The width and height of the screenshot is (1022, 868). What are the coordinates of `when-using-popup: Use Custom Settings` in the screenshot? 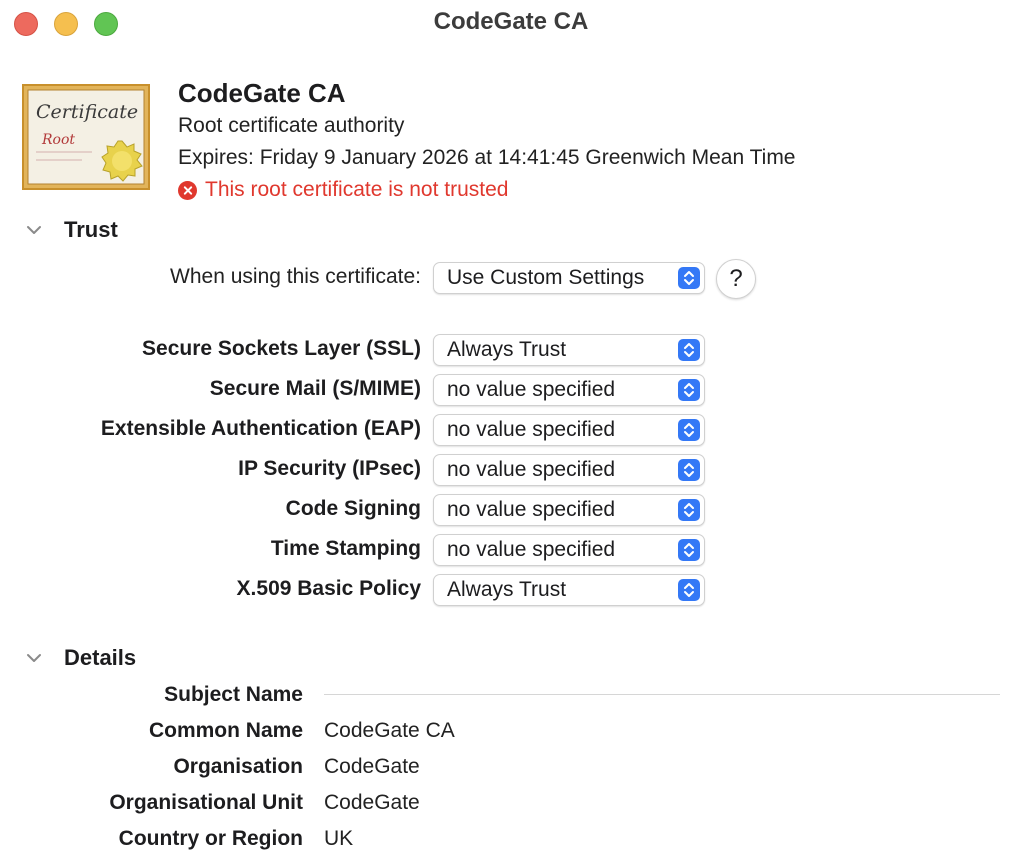 It's located at (569, 278).